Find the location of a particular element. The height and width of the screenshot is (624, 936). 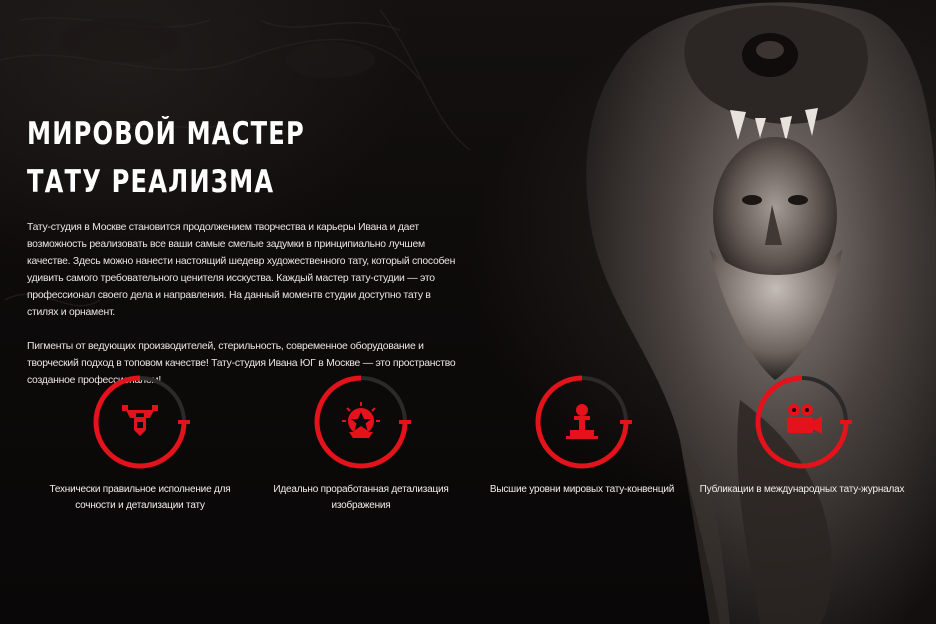

feature-caption: Публикации в международных тату-журналах is located at coordinates (802, 489).